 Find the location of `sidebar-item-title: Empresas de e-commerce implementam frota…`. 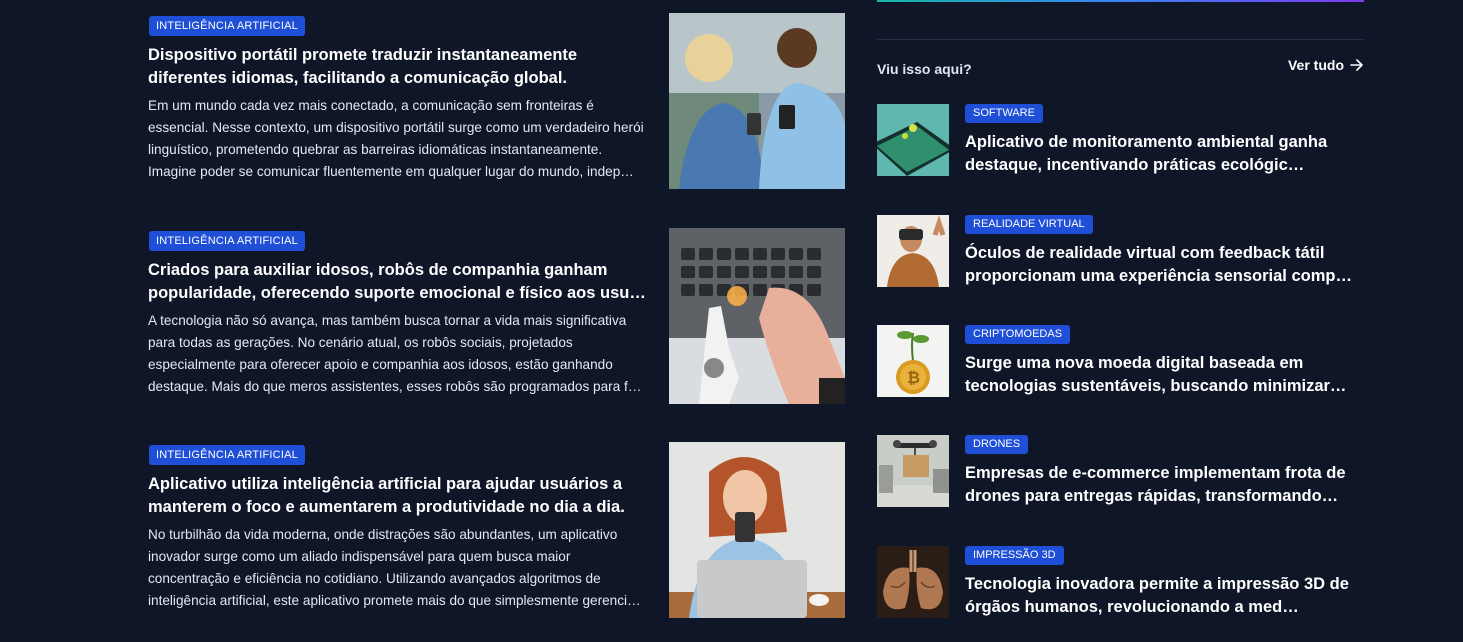

sidebar-item-title: Empresas de e-commerce implementam frota… is located at coordinates (1162, 485).